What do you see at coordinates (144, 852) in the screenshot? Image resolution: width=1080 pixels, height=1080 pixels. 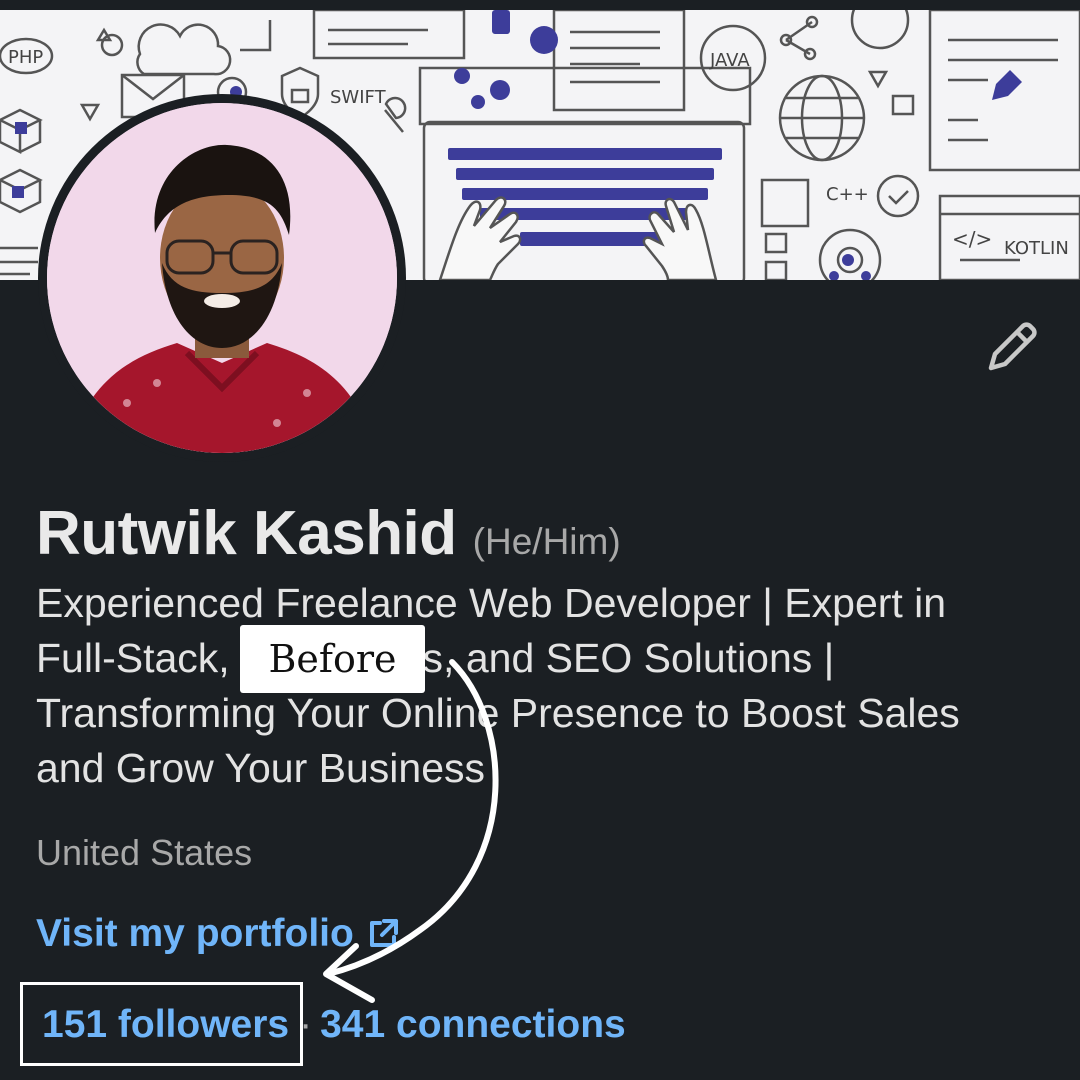 I see `profile-location: United States` at bounding box center [144, 852].